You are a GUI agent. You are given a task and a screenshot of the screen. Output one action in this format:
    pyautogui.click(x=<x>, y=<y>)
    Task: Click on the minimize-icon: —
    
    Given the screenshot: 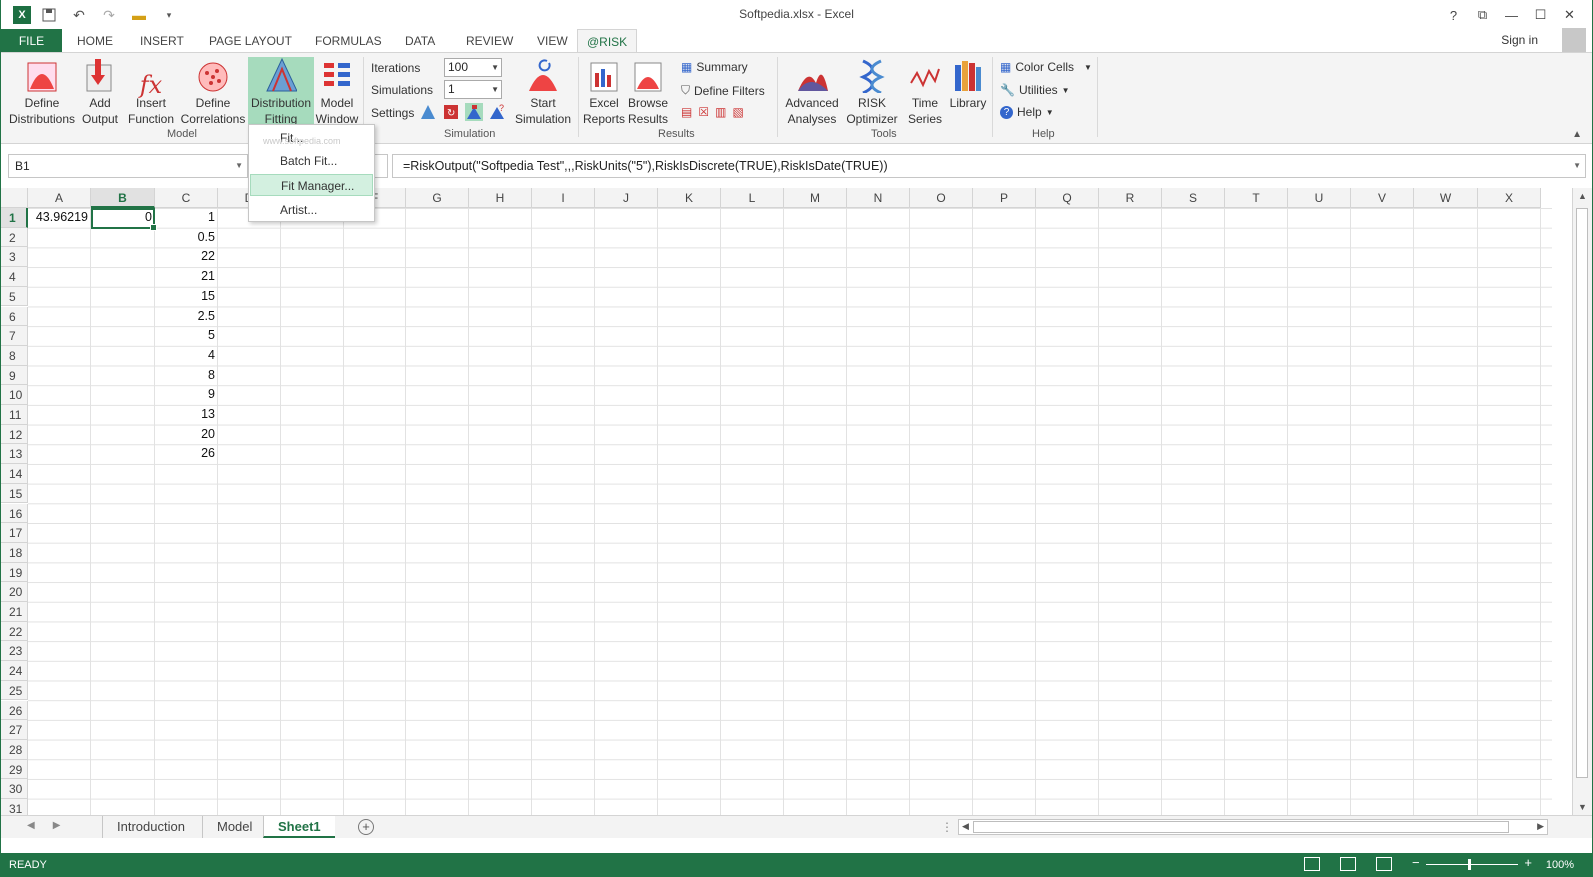 What is the action you would take?
    pyautogui.click(x=1511, y=15)
    